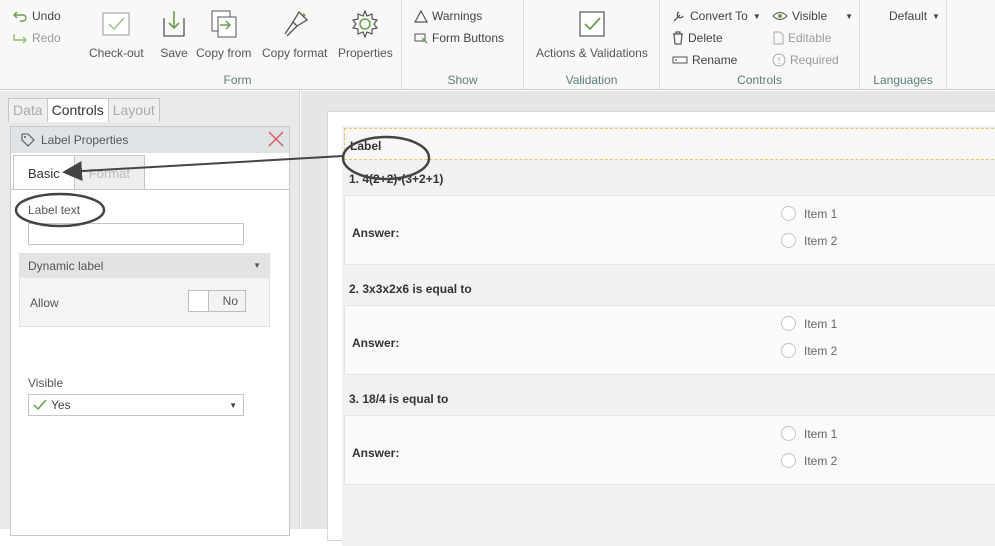  What do you see at coordinates (805, 60) in the screenshot?
I see `required-button: Required` at bounding box center [805, 60].